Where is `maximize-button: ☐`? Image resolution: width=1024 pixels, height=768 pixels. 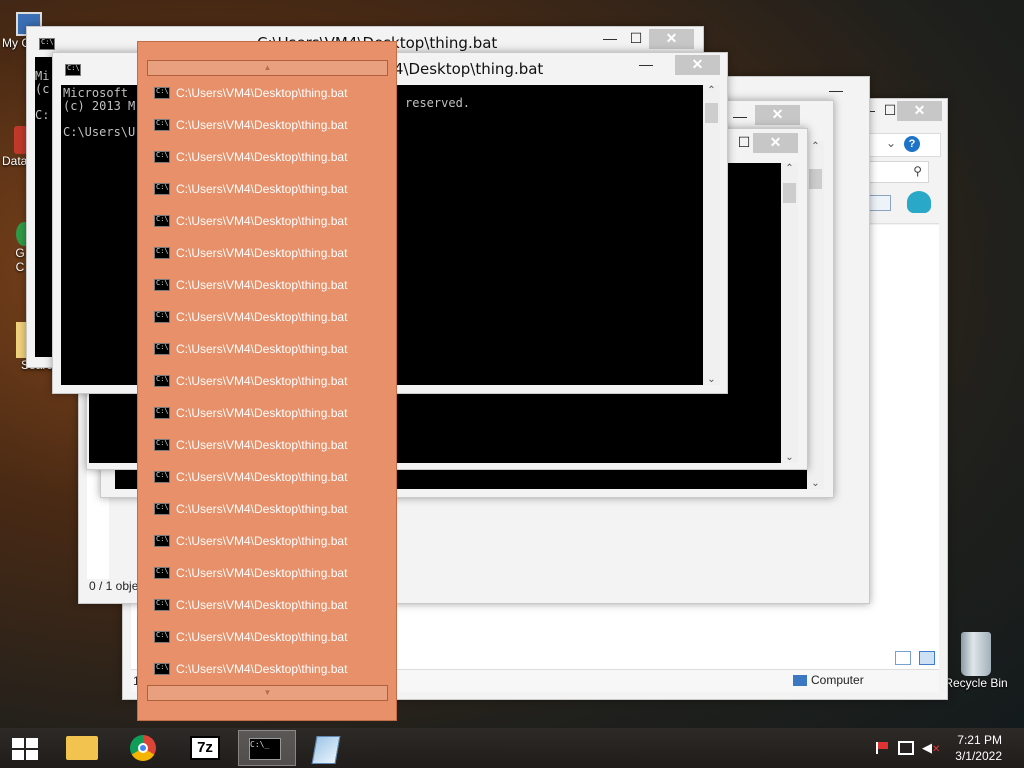 maximize-button: ☐ is located at coordinates (636, 39).